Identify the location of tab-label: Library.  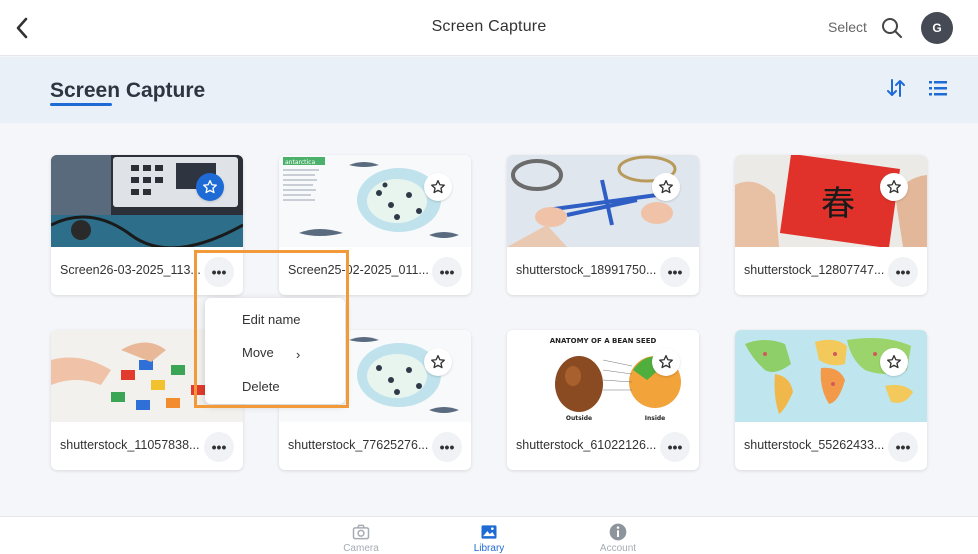
(489, 548).